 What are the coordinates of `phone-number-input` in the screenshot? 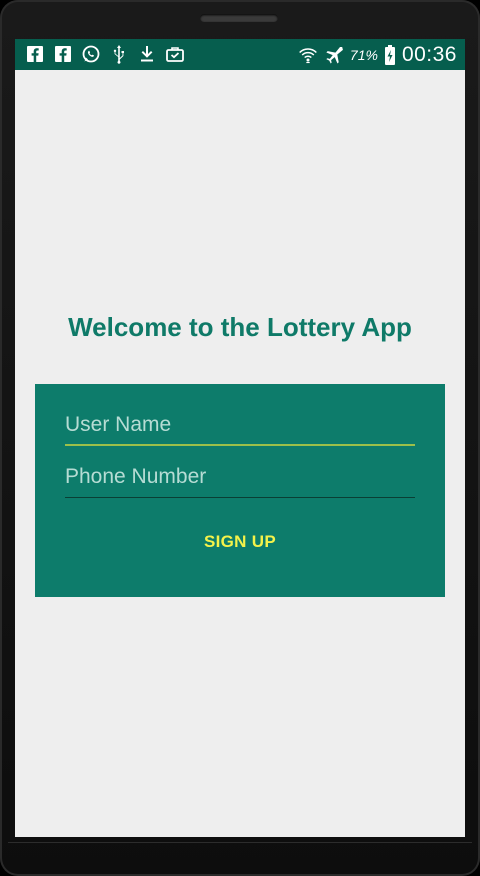 It's located at (240, 477).